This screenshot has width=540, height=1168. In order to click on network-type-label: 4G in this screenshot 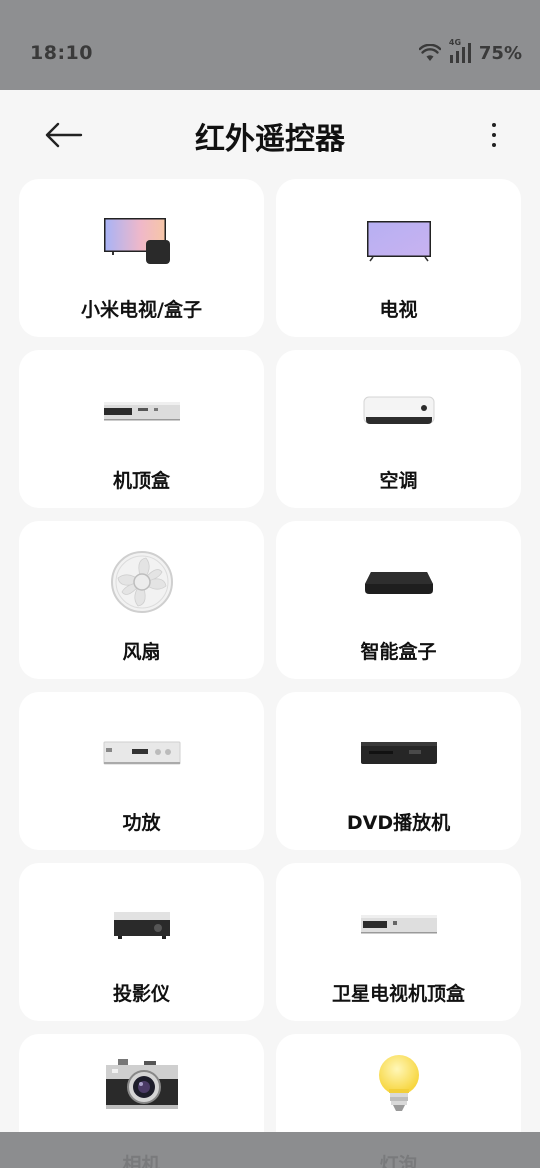, I will do `click(455, 42)`.